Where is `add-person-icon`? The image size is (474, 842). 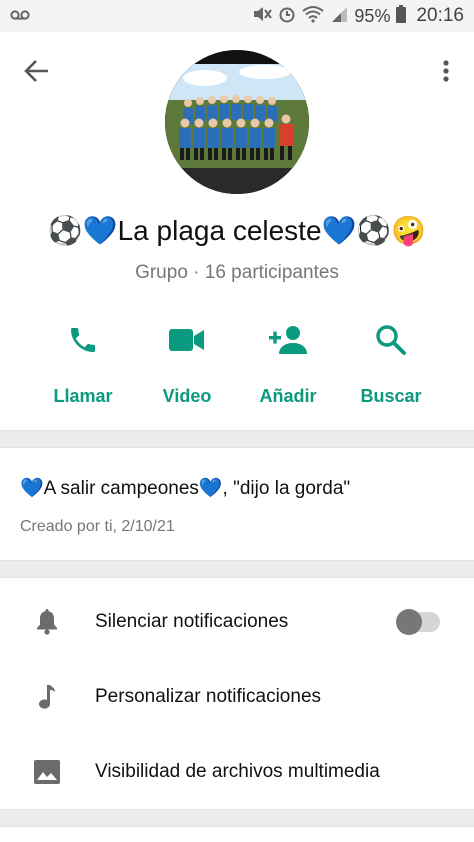 add-person-icon is located at coordinates (288, 340).